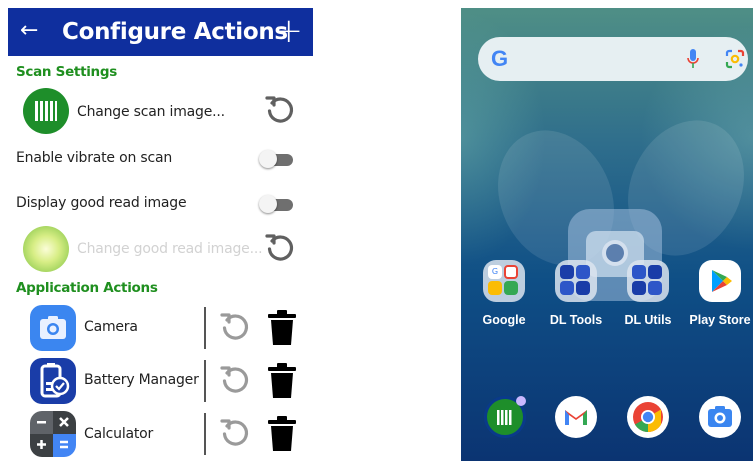  Describe the element at coordinates (716, 320) in the screenshot. I see `app-label-play-store: Play Store` at that location.